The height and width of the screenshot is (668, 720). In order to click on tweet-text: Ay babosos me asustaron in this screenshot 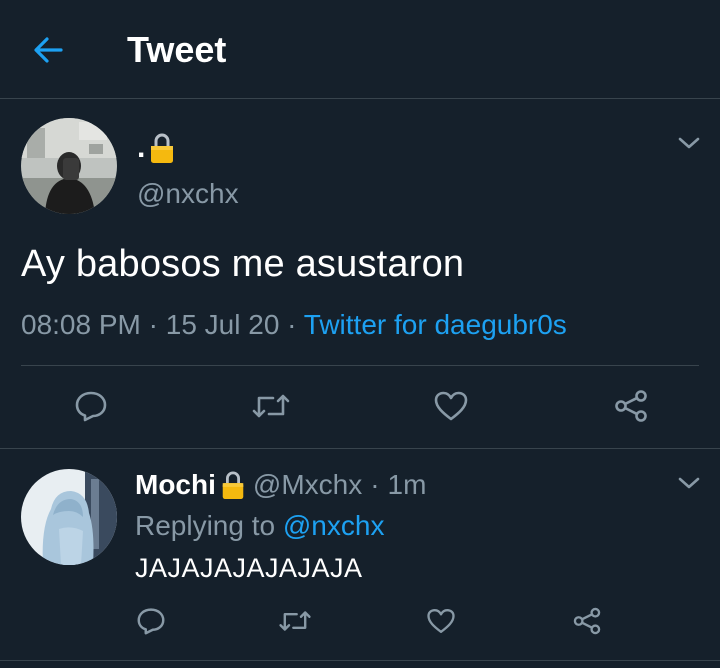, I will do `click(243, 264)`.